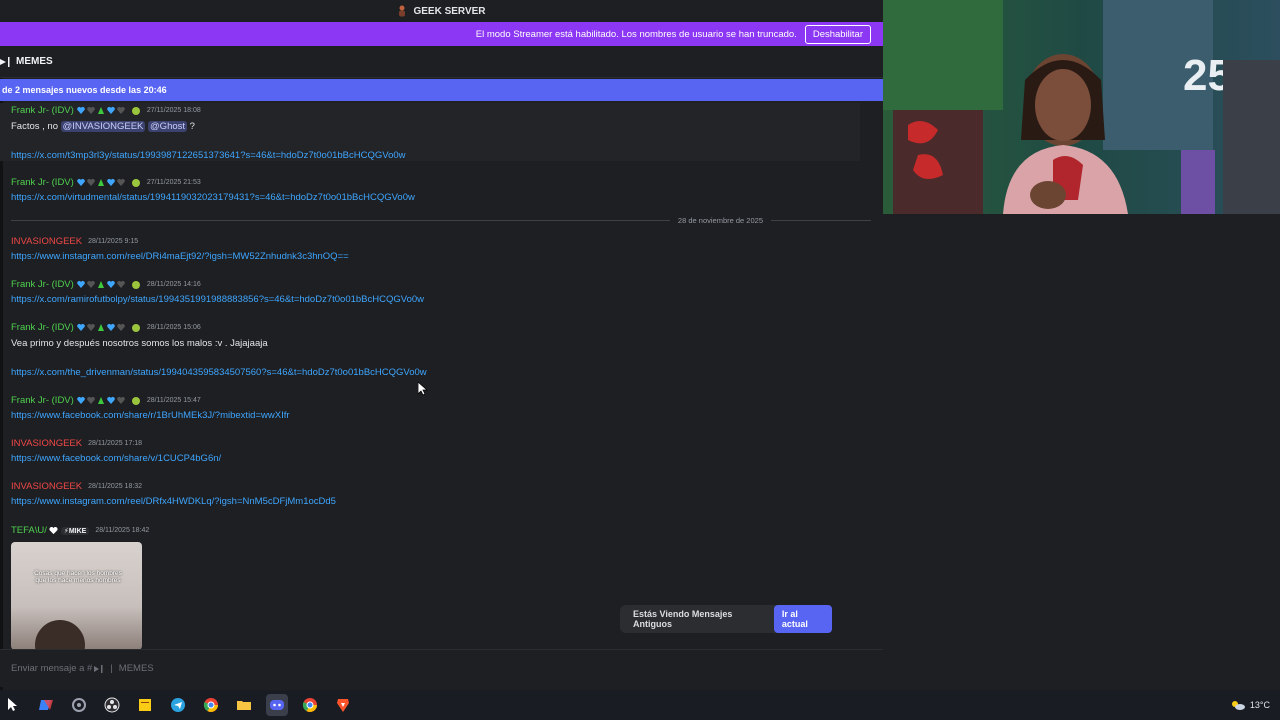 This screenshot has width=1280, height=720. I want to click on discord-icon, so click(277, 705).